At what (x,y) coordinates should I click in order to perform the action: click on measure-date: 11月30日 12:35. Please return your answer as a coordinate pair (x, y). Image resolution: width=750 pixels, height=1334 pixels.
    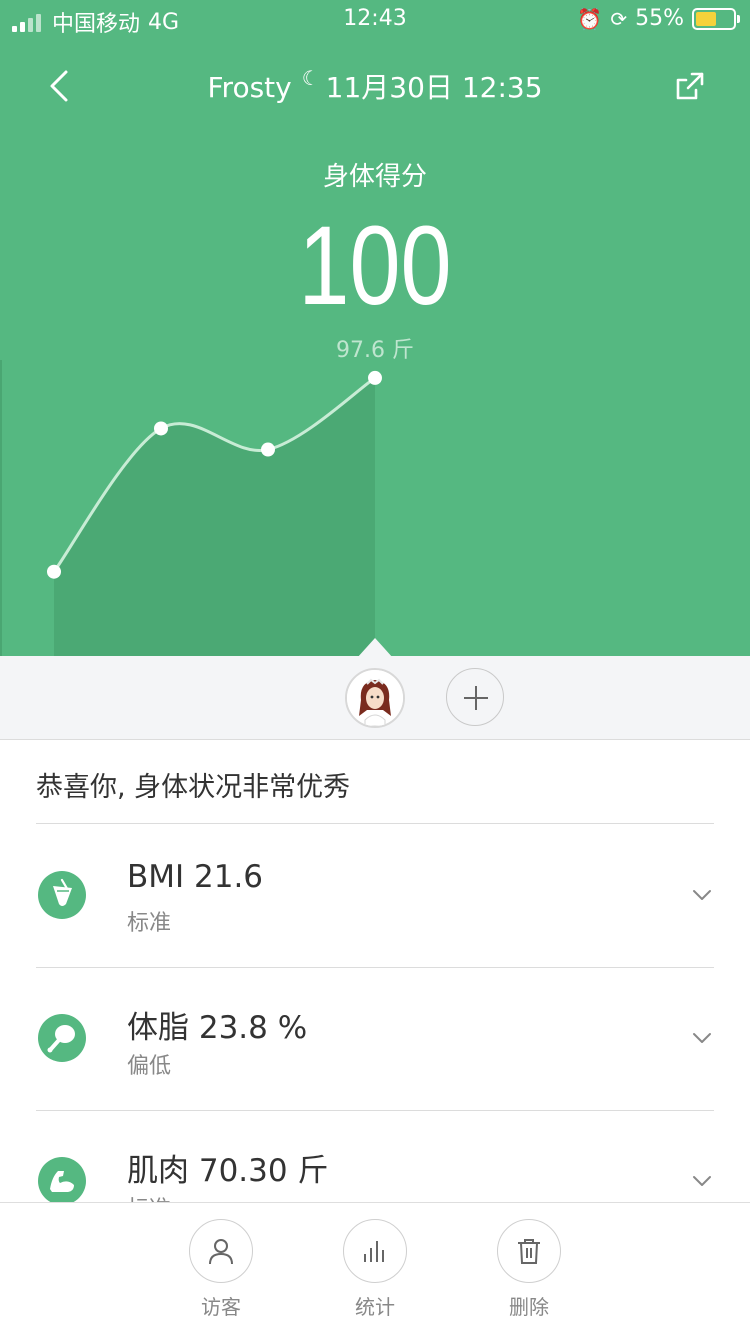
    Looking at the image, I should click on (434, 87).